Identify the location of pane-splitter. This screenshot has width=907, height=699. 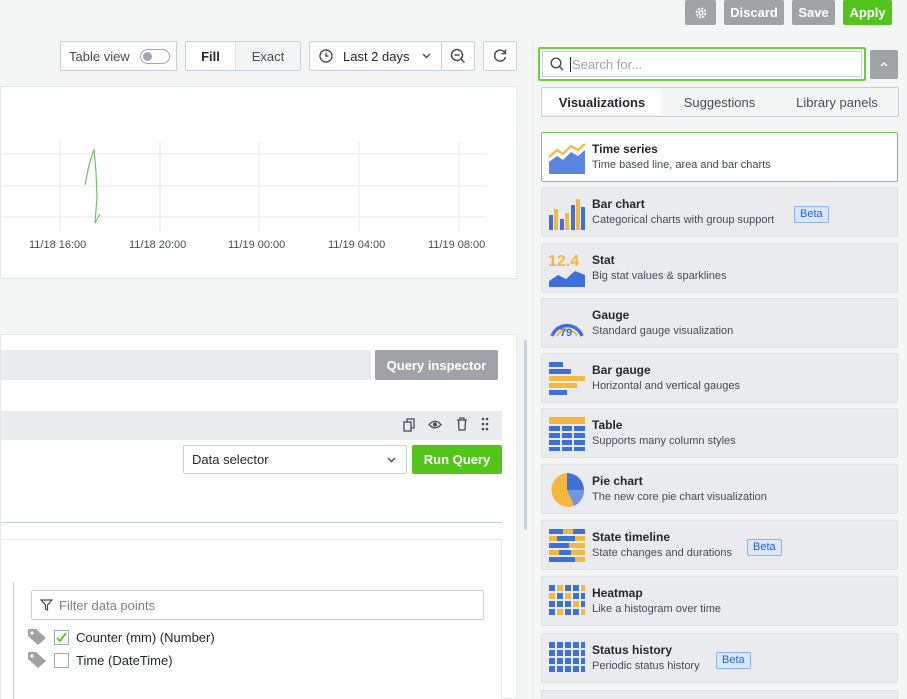
(525, 435).